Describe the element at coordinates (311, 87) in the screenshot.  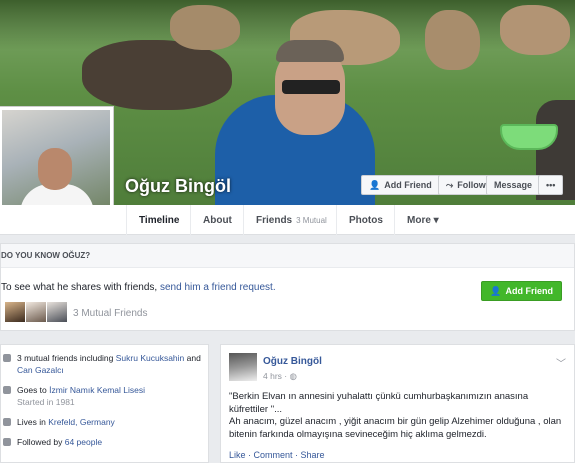
I see `sunglasses` at that location.